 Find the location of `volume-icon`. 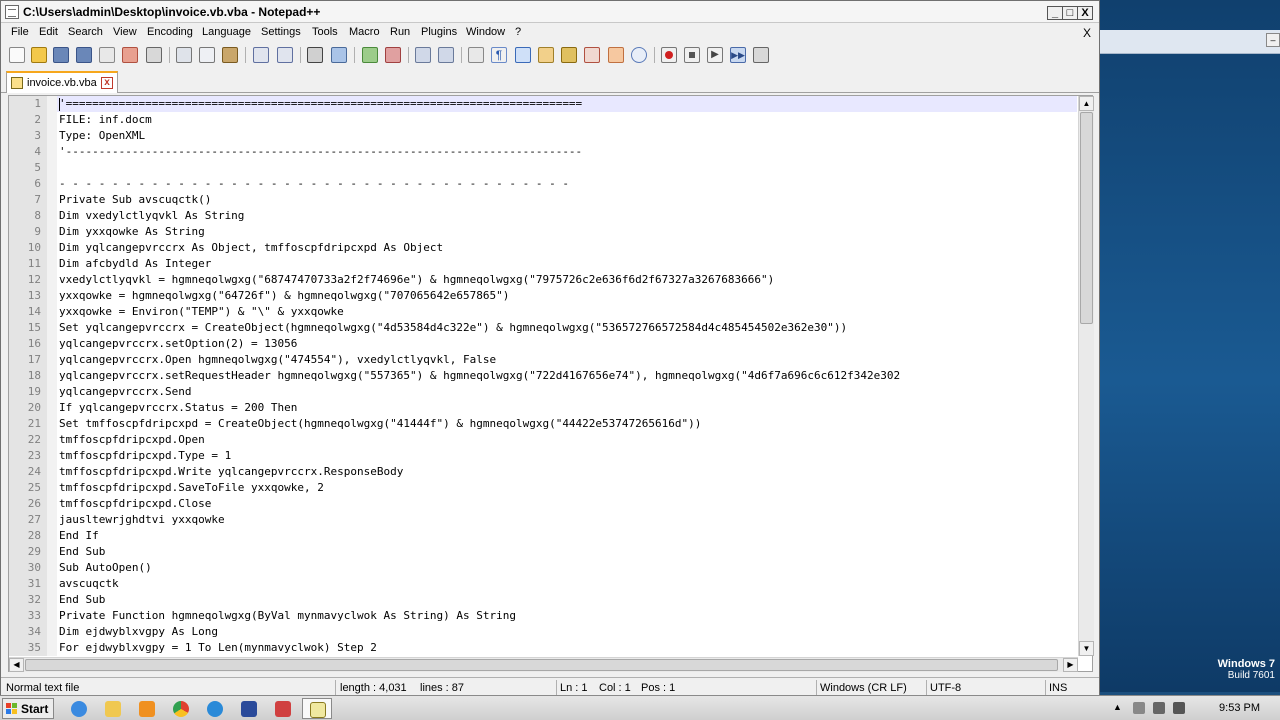

volume-icon is located at coordinates (1159, 708).